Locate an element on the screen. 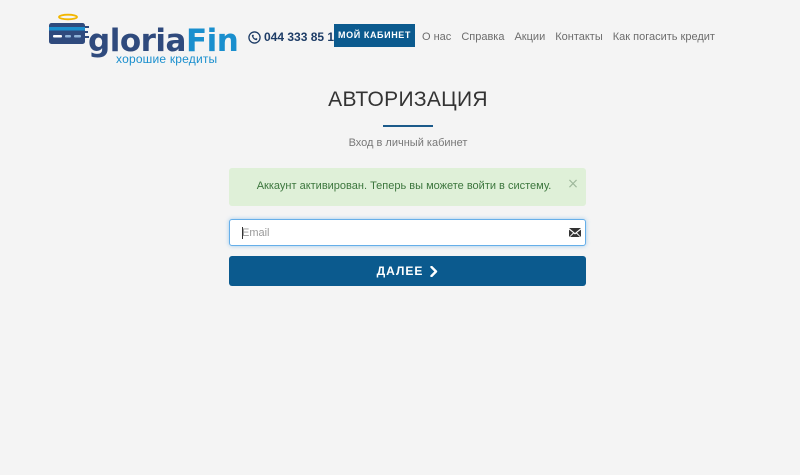  close-icon: × is located at coordinates (573, 184).